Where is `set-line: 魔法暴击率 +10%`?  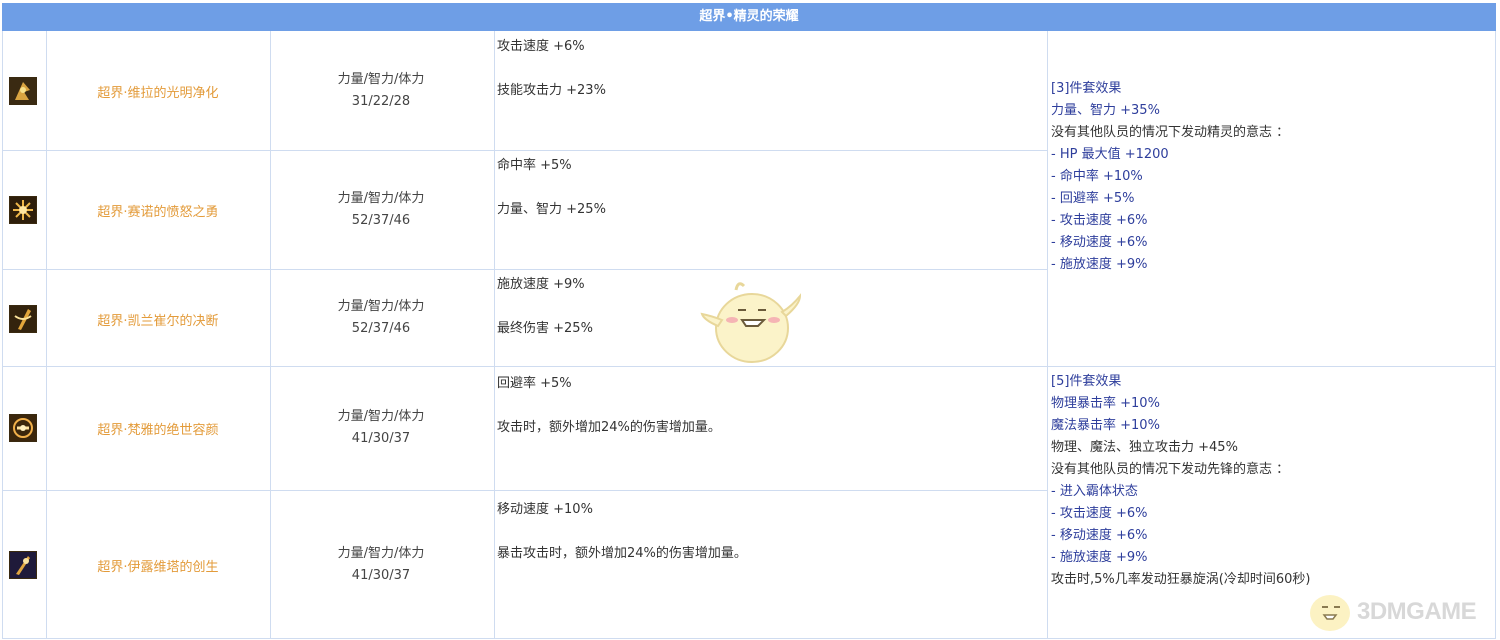
set-line: 魔法暴击率 +10% is located at coordinates (1105, 425).